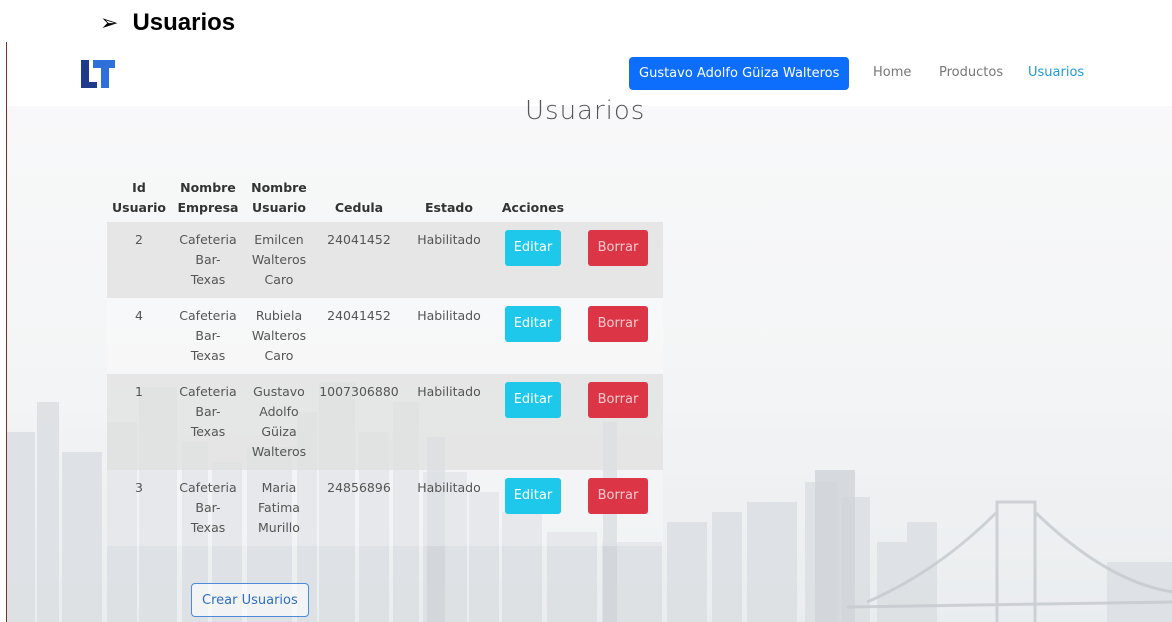 The height and width of the screenshot is (622, 1172). I want to click on document-heading: ➢ Usuarios, so click(167, 23).